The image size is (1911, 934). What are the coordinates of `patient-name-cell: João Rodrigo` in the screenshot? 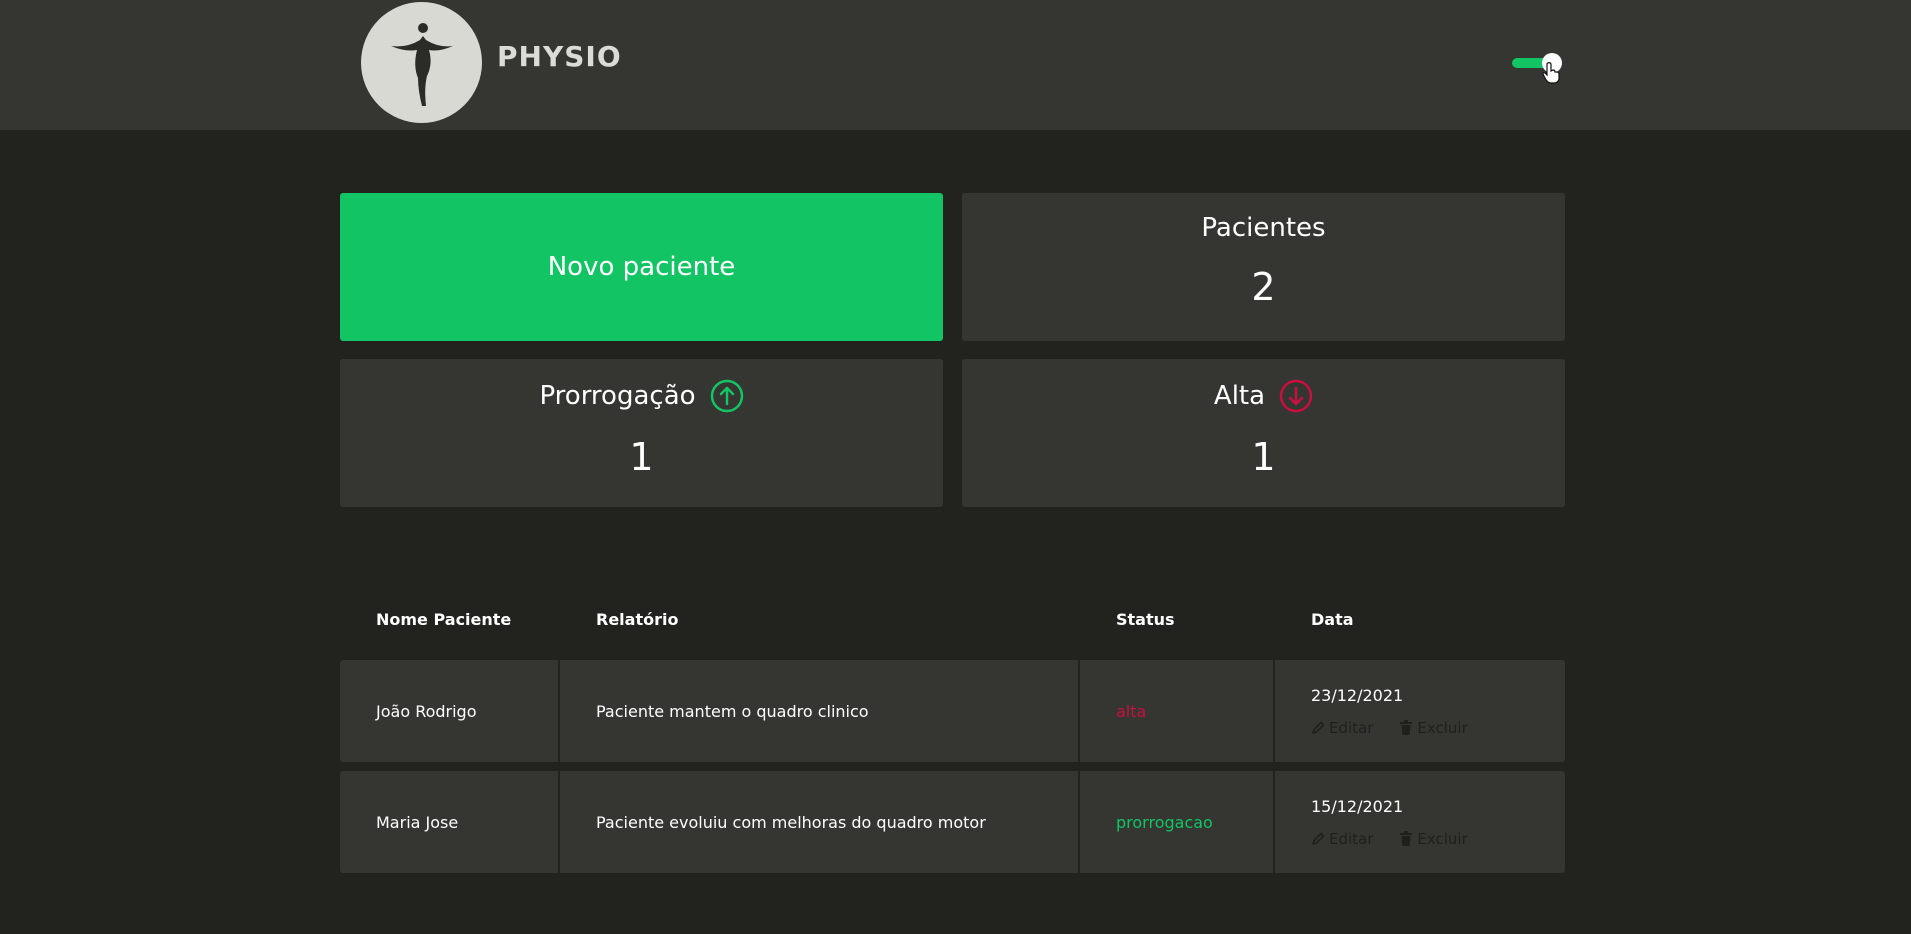 It's located at (449, 711).